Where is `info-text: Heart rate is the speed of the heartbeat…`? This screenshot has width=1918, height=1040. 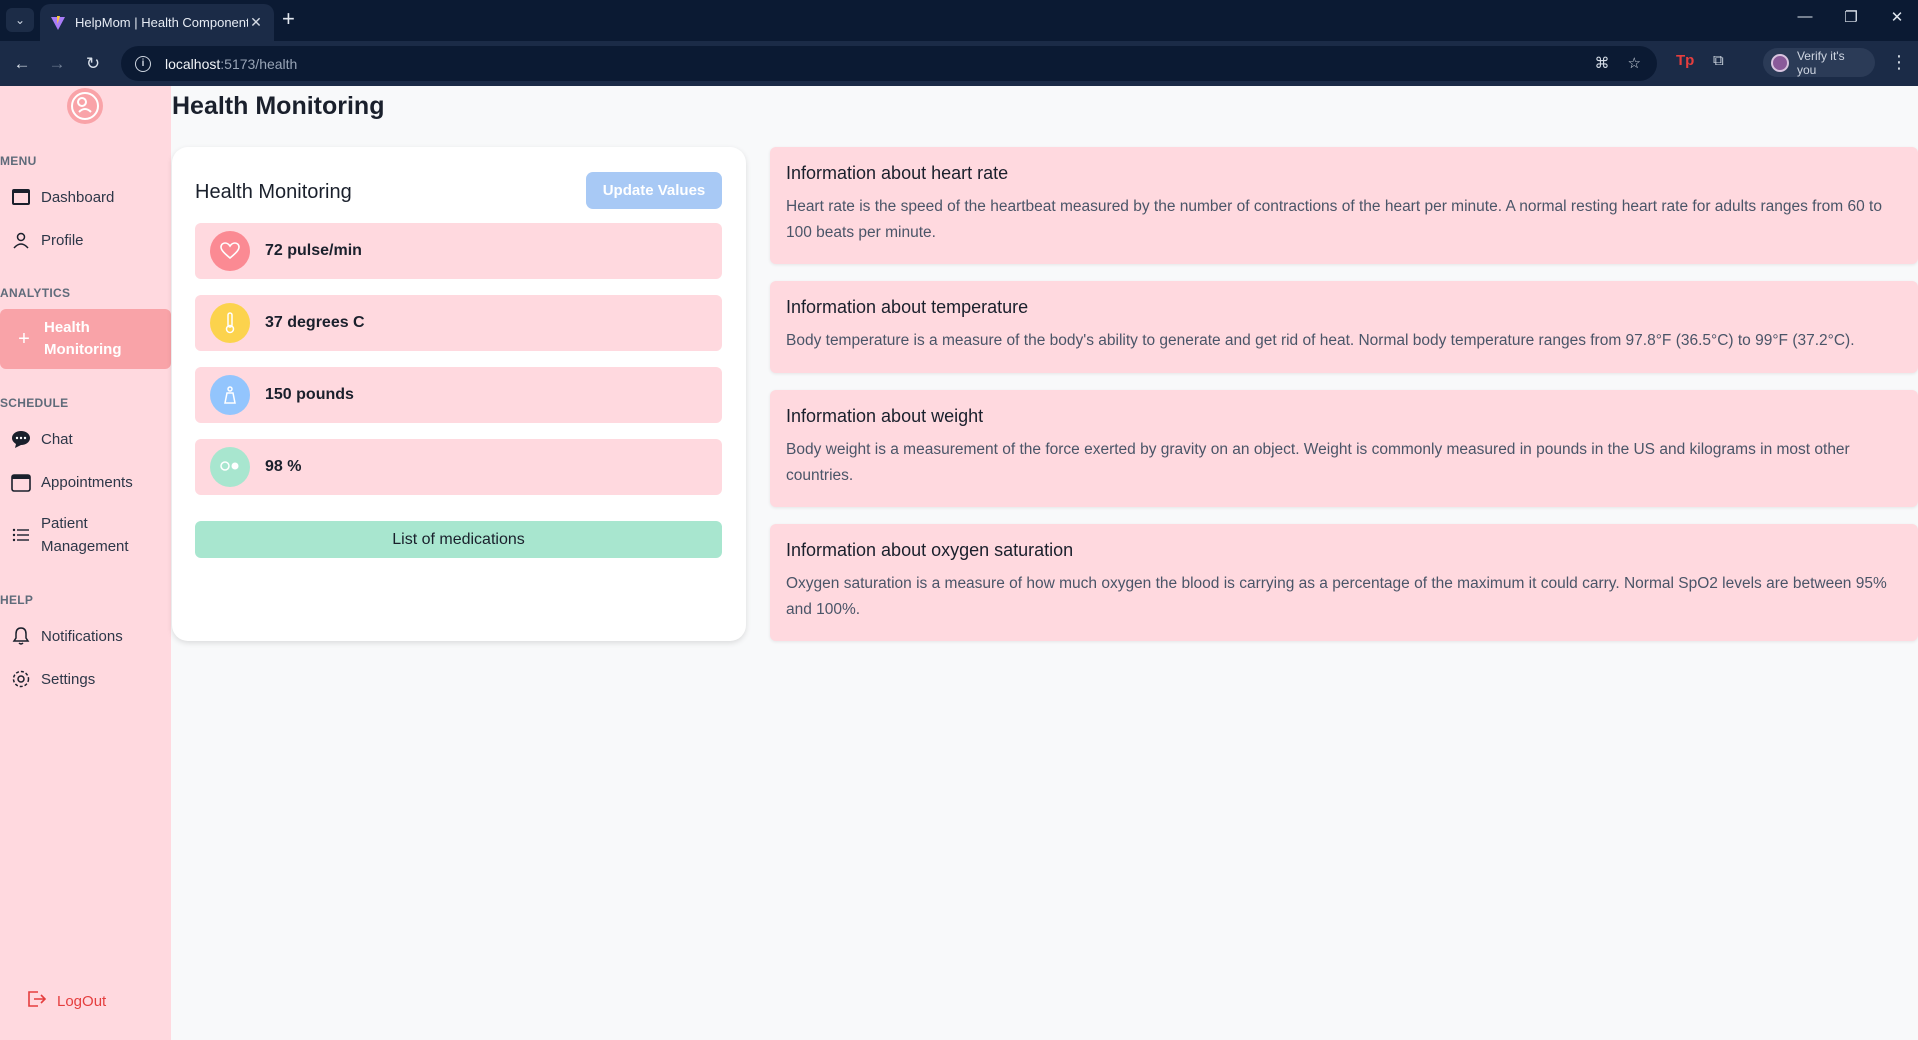 info-text: Heart rate is the speed of the heartbeat… is located at coordinates (1334, 219).